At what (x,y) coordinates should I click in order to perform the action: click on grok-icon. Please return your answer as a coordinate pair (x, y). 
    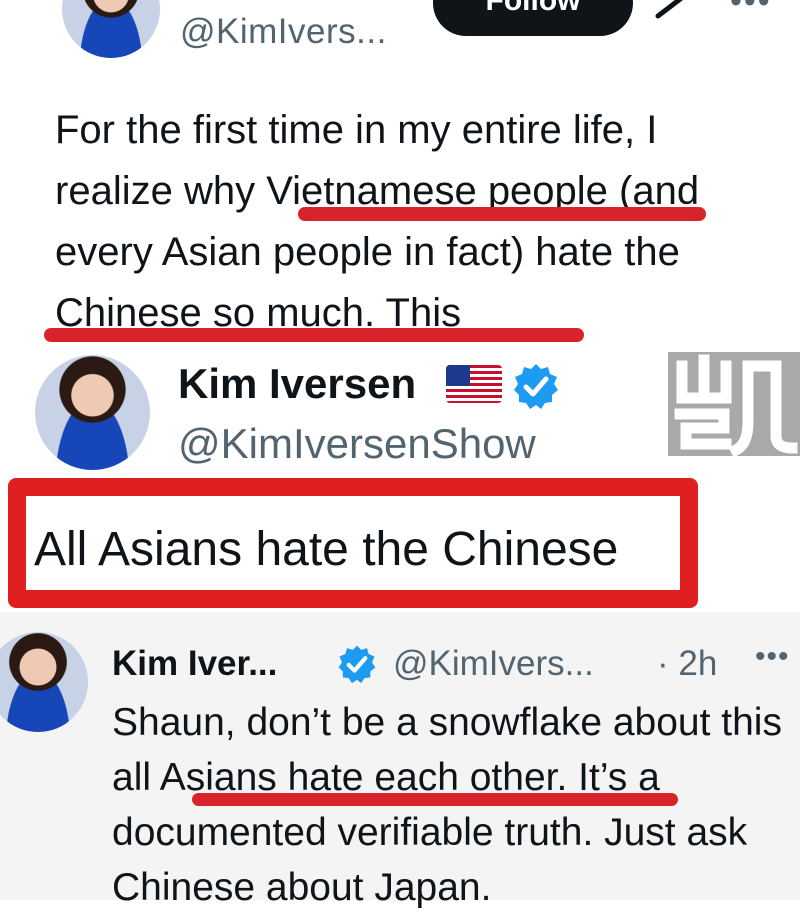
    Looking at the image, I should click on (675, 10).